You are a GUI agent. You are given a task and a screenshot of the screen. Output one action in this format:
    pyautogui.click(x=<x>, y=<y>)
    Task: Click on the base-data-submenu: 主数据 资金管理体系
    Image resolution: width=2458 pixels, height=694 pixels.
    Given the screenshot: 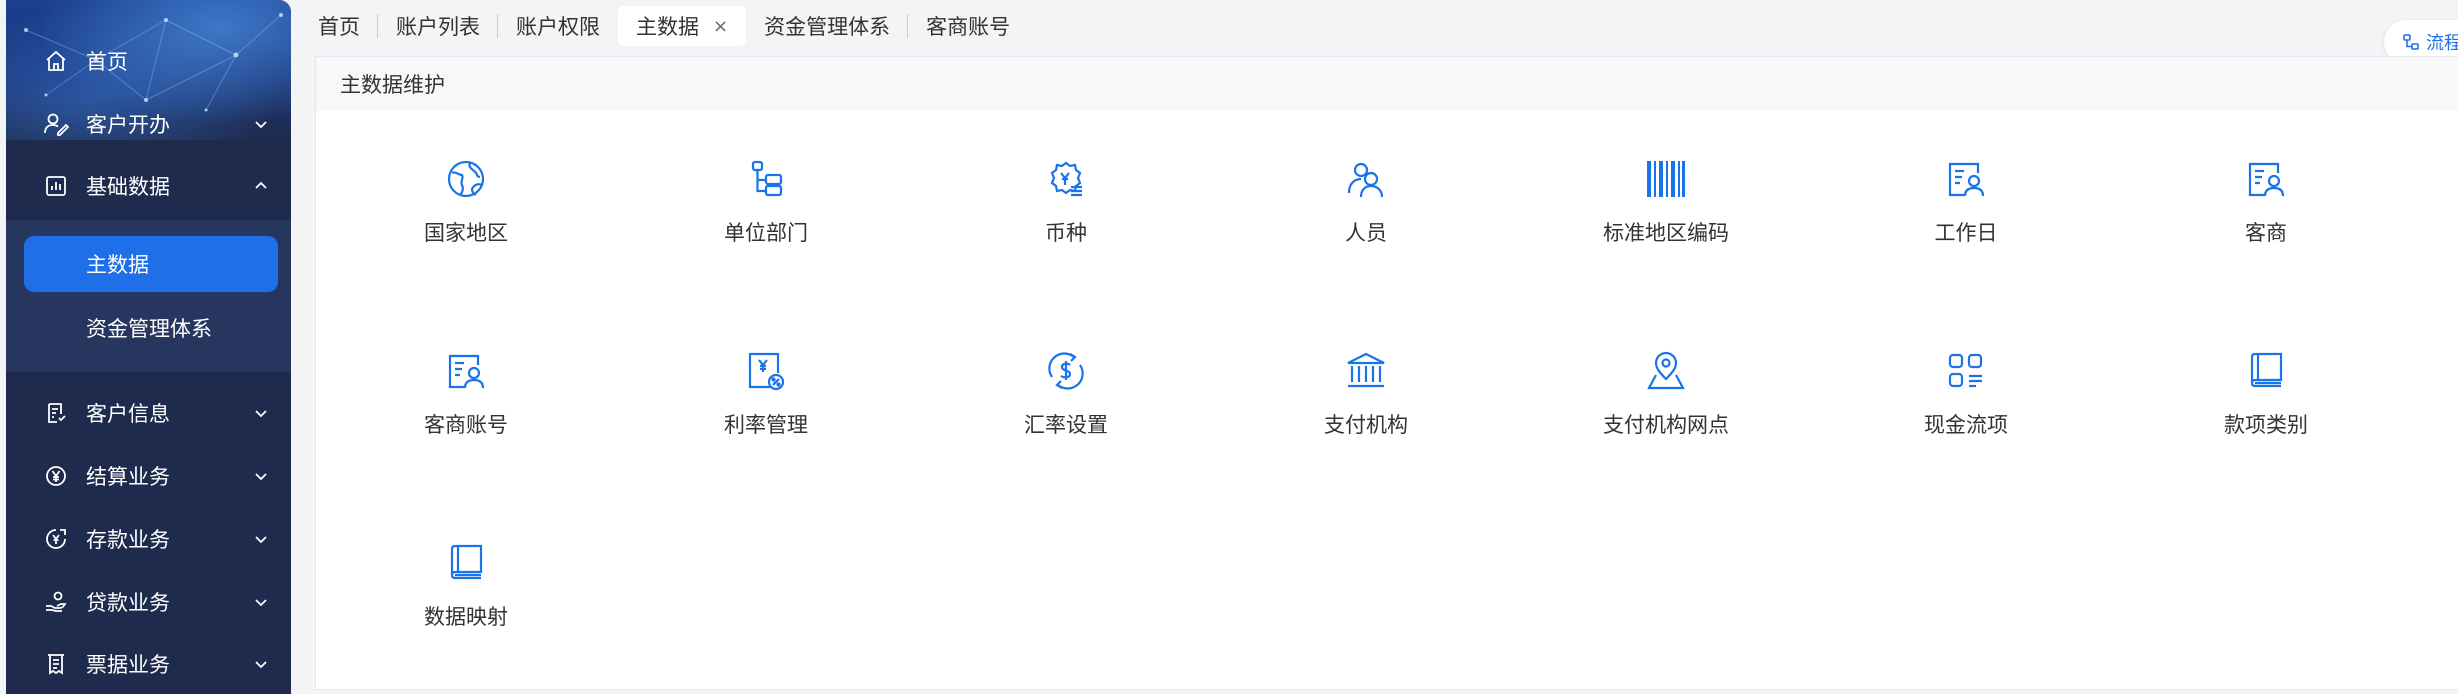 What is the action you would take?
    pyautogui.click(x=148, y=296)
    